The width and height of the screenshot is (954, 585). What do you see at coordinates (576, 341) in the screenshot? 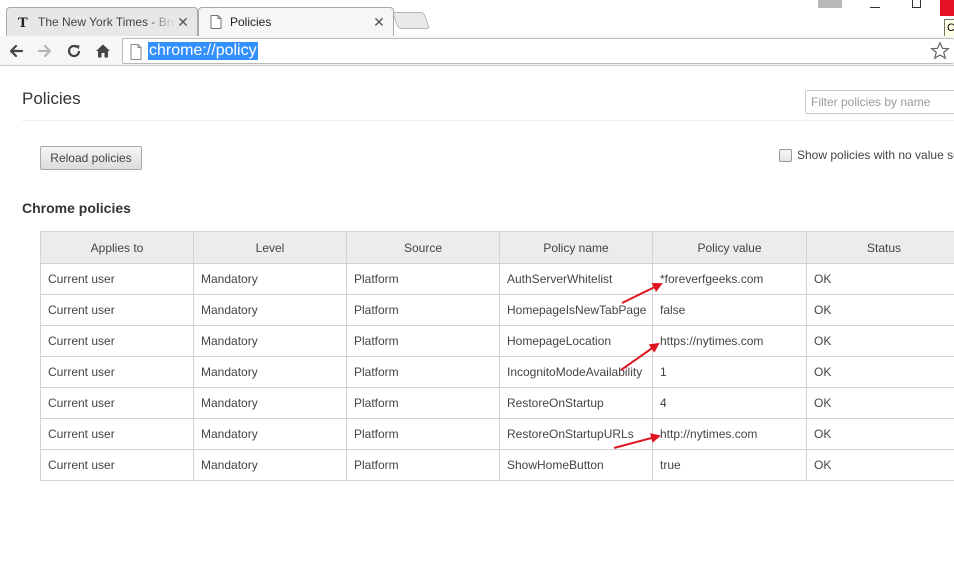
I see `cell-policy-name: HomepageLocation` at bounding box center [576, 341].